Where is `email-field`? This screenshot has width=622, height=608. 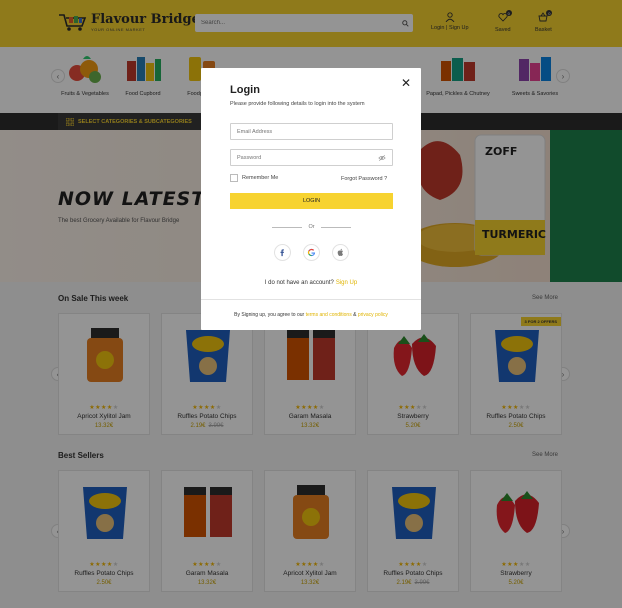
email-field is located at coordinates (311, 131).